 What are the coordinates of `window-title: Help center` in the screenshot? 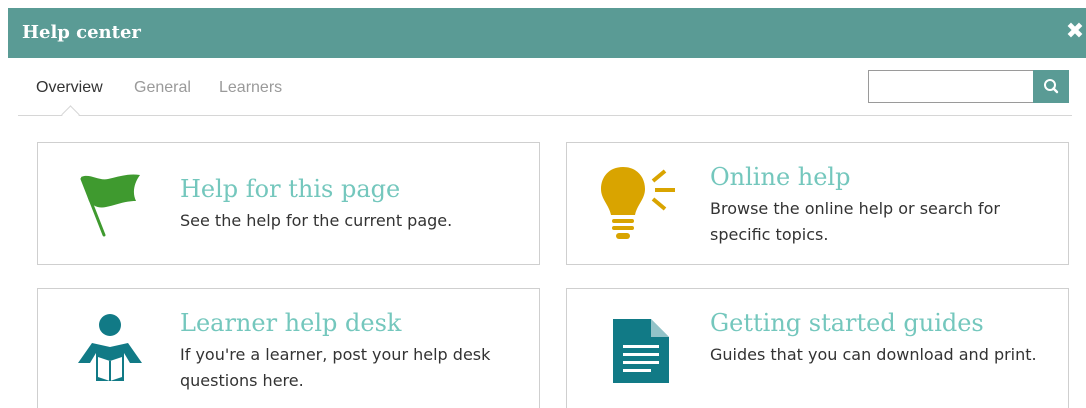 It's located at (81, 32).